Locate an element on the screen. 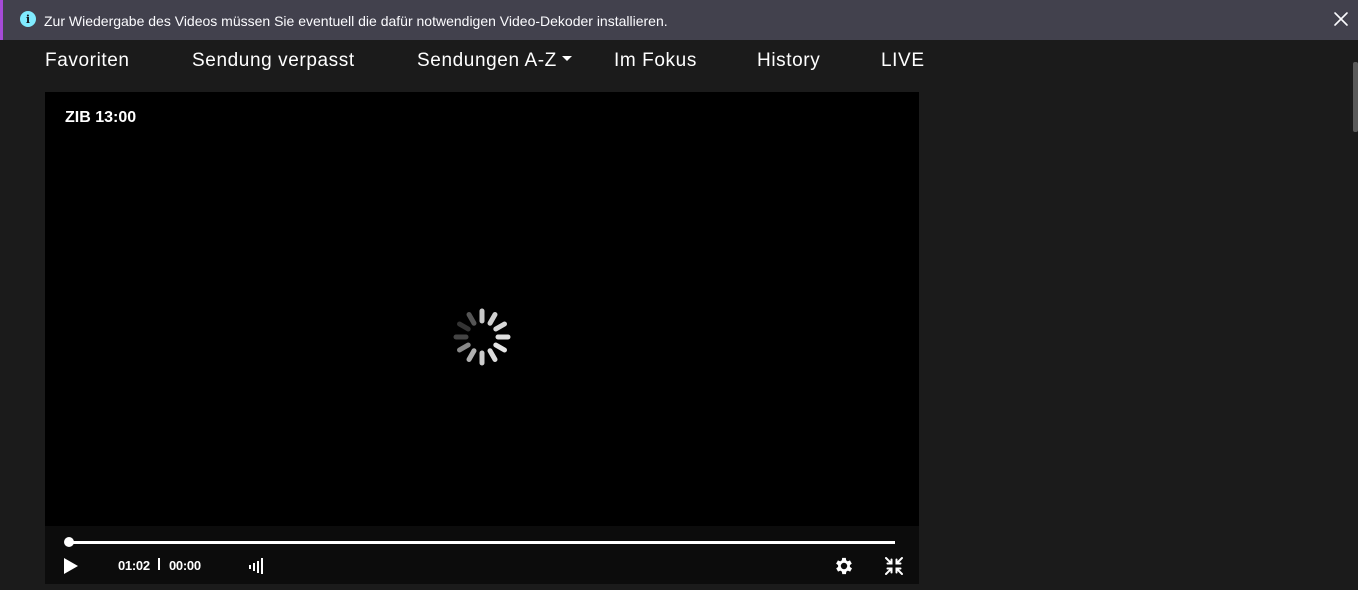 The width and height of the screenshot is (1358, 590). nav-item-history: History is located at coordinates (788, 61).